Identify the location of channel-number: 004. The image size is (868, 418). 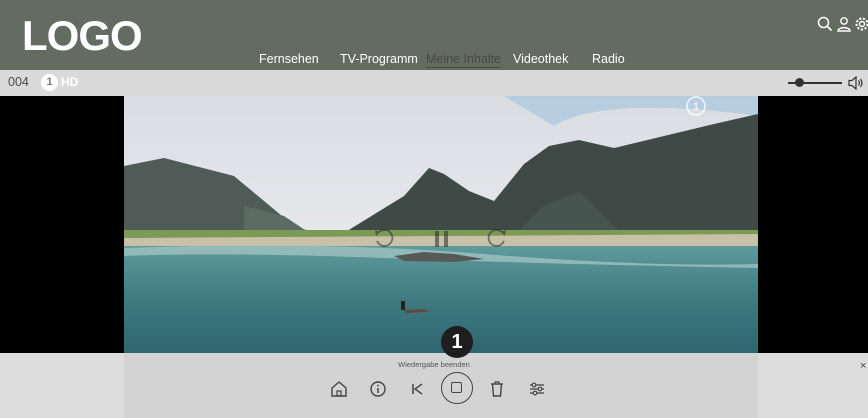
(18, 82).